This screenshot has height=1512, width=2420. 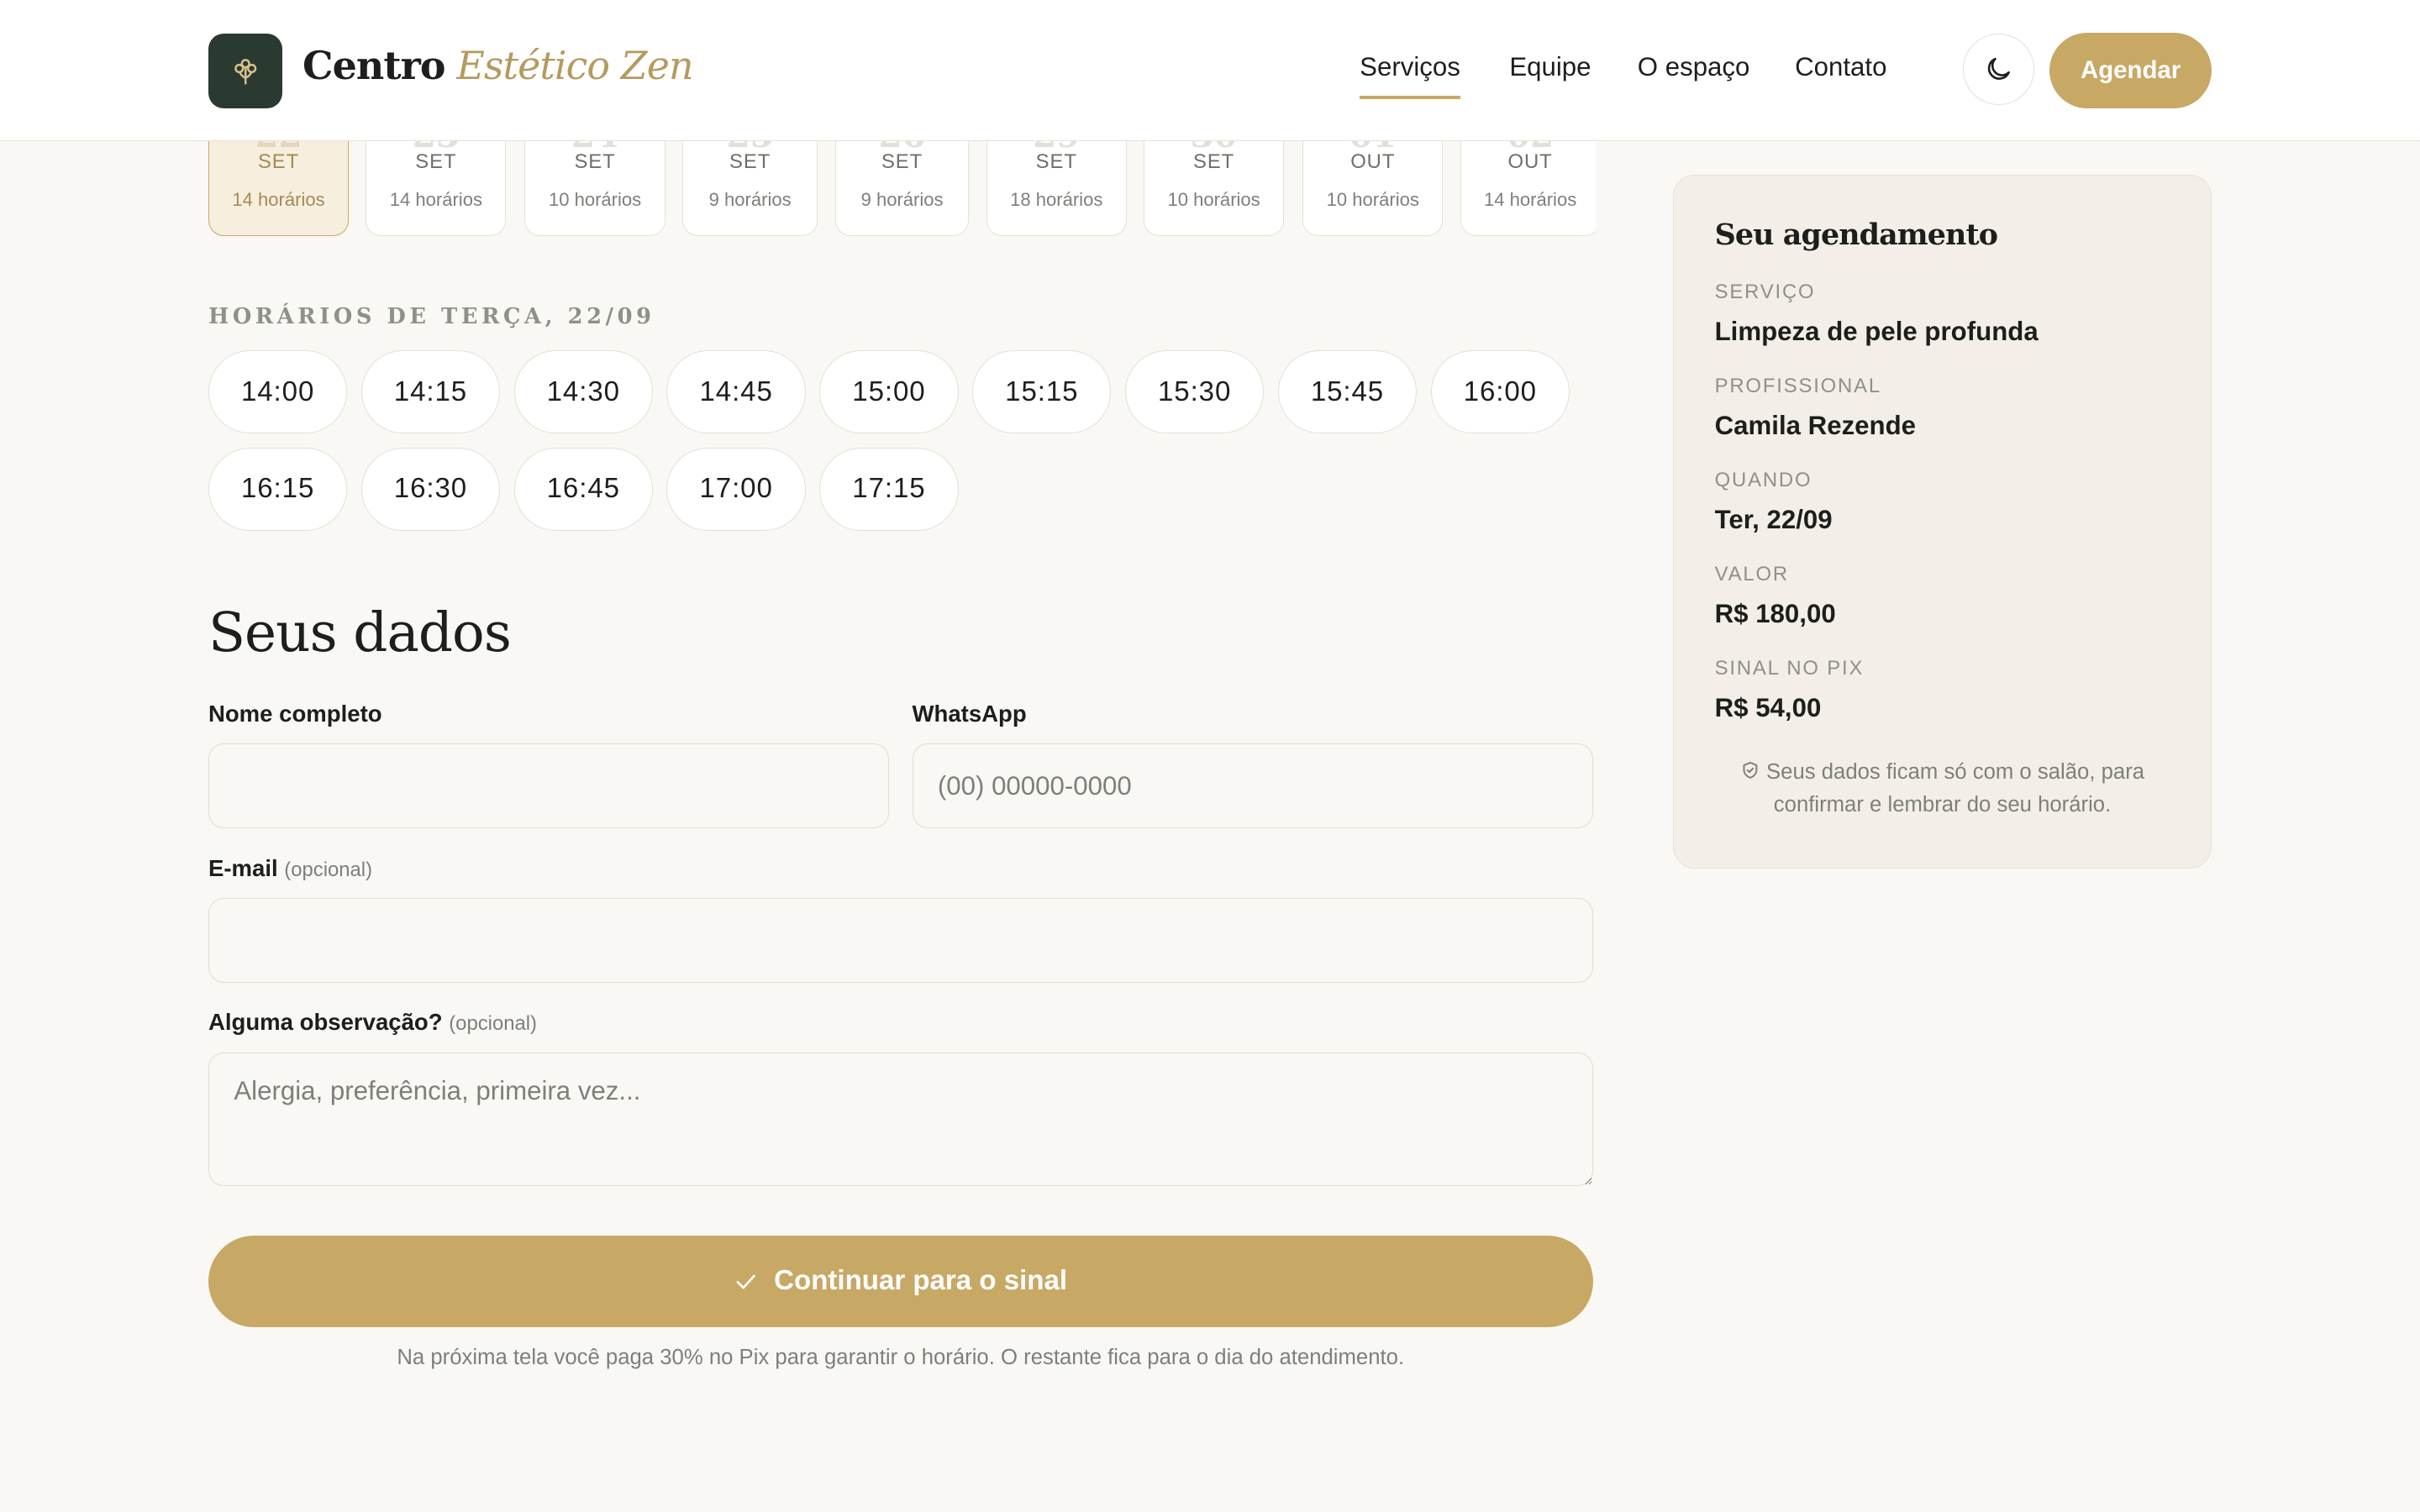 I want to click on email-label: E-mail (opcional), so click(x=290, y=868).